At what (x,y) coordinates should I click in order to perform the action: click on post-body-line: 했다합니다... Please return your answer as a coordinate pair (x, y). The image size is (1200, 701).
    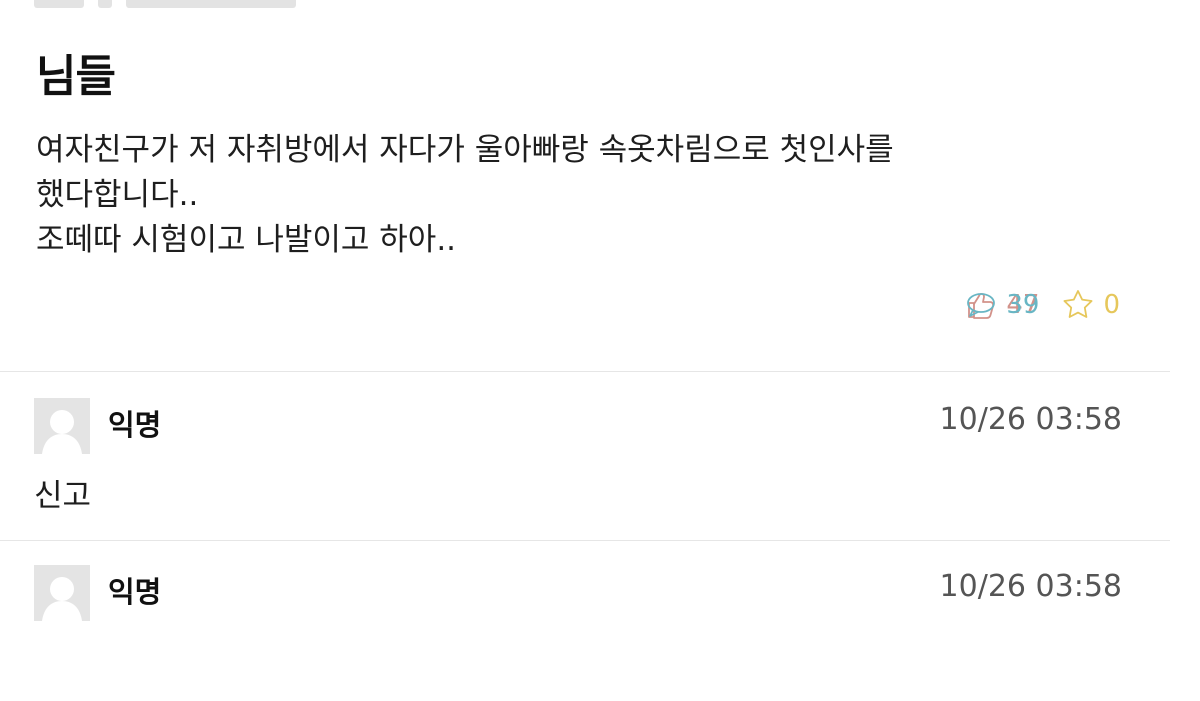
    Looking at the image, I should click on (117, 195).